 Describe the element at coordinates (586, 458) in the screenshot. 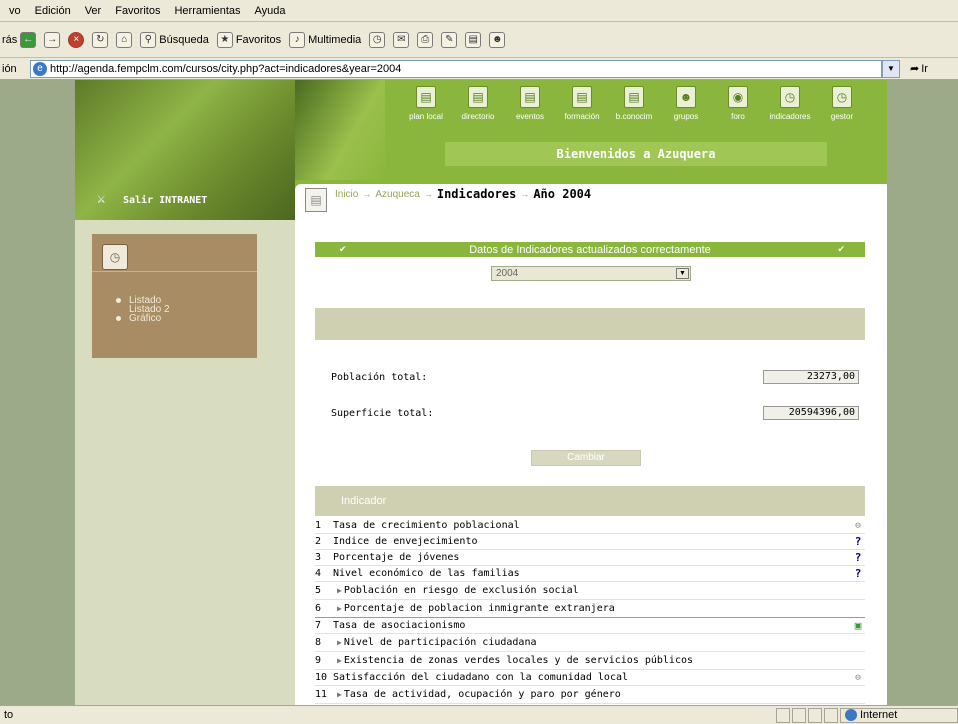

I see `cambiar-button: Cambiar` at that location.